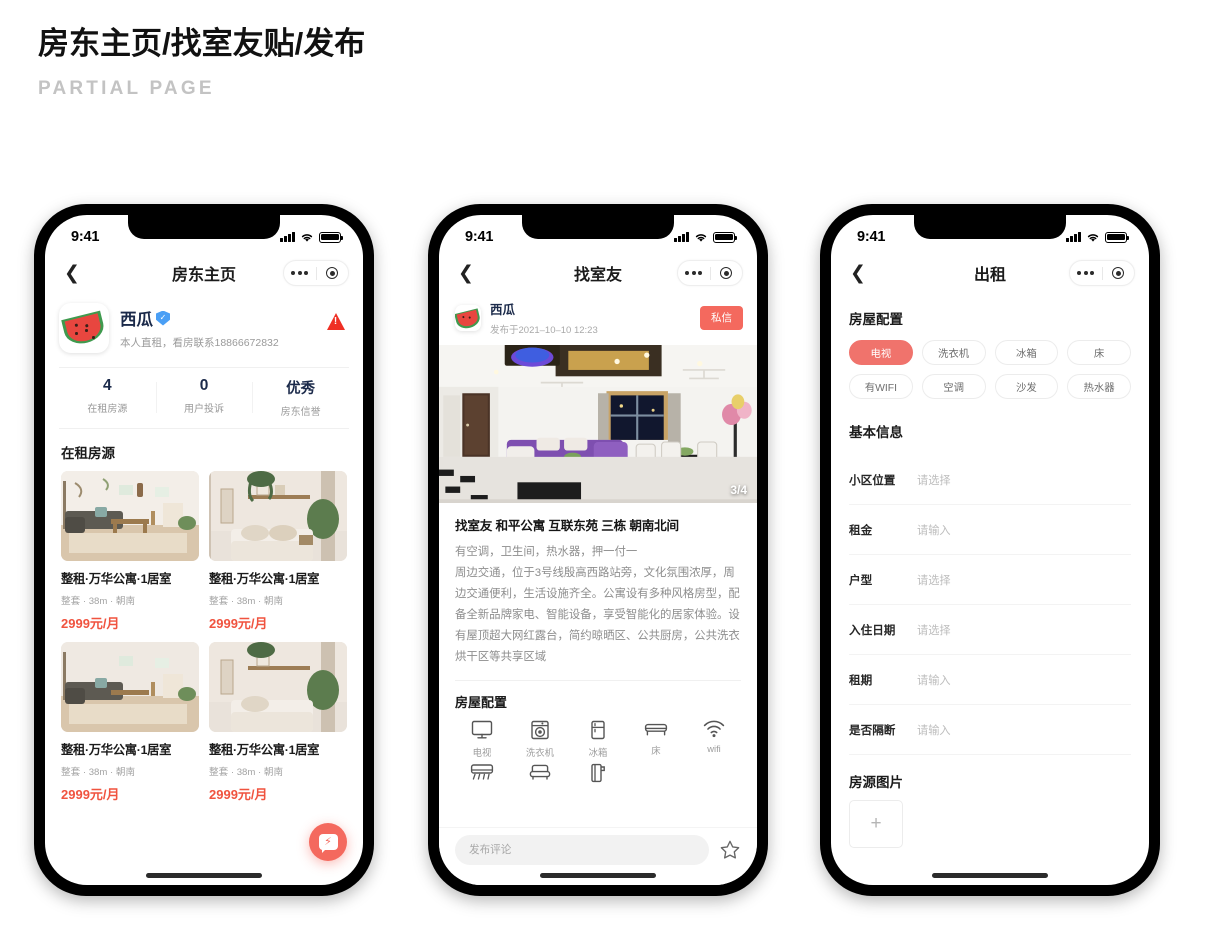 The image size is (1210, 952). What do you see at coordinates (990, 630) in the screenshot?
I see `field-movein-date: 入住日期 请选择` at bounding box center [990, 630].